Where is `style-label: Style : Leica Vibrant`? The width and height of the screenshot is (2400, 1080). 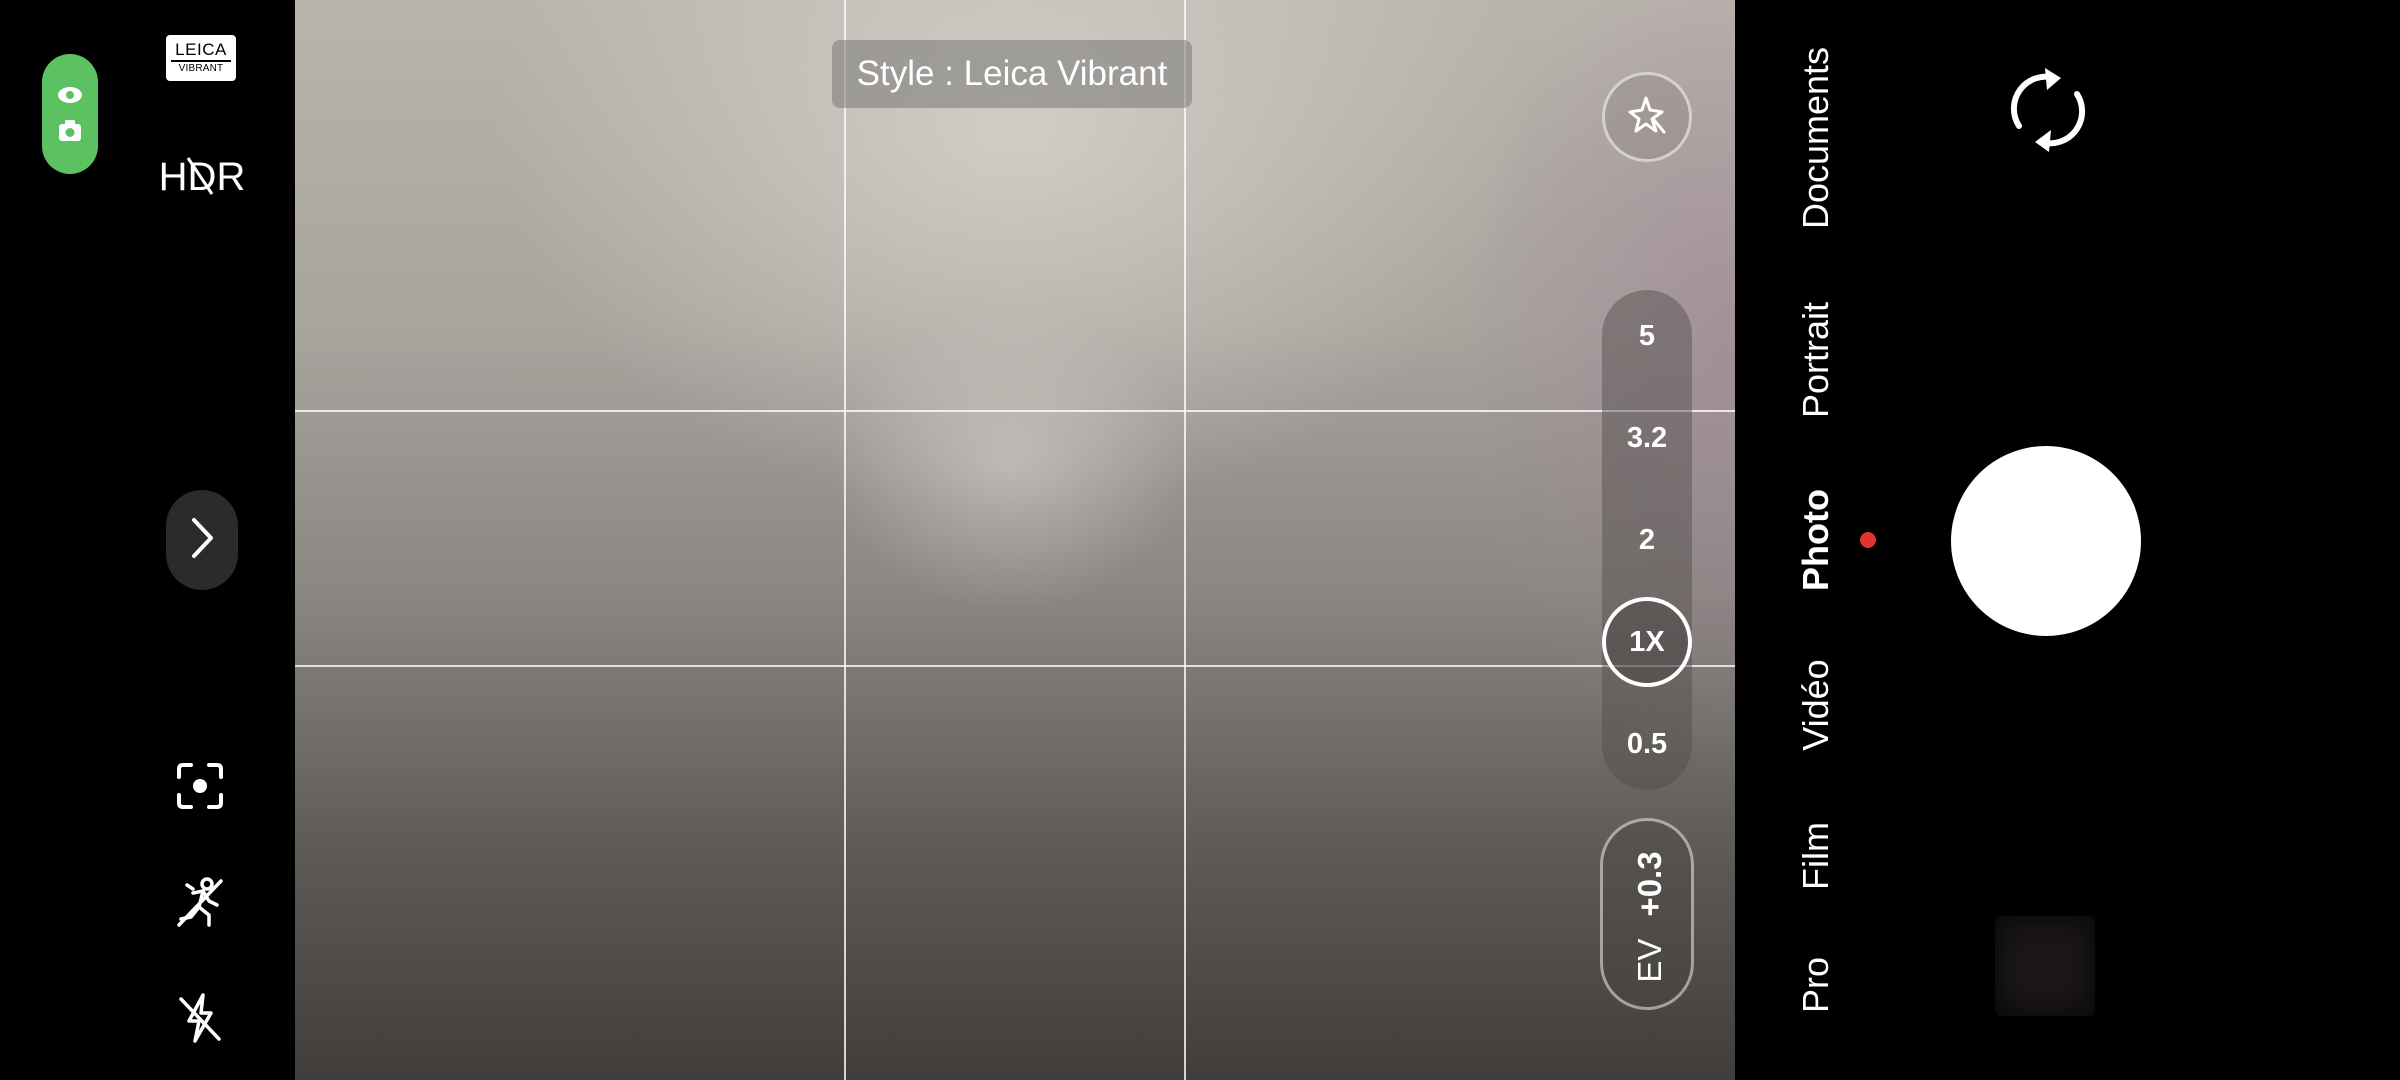
style-label: Style : Leica Vibrant is located at coordinates (1012, 74).